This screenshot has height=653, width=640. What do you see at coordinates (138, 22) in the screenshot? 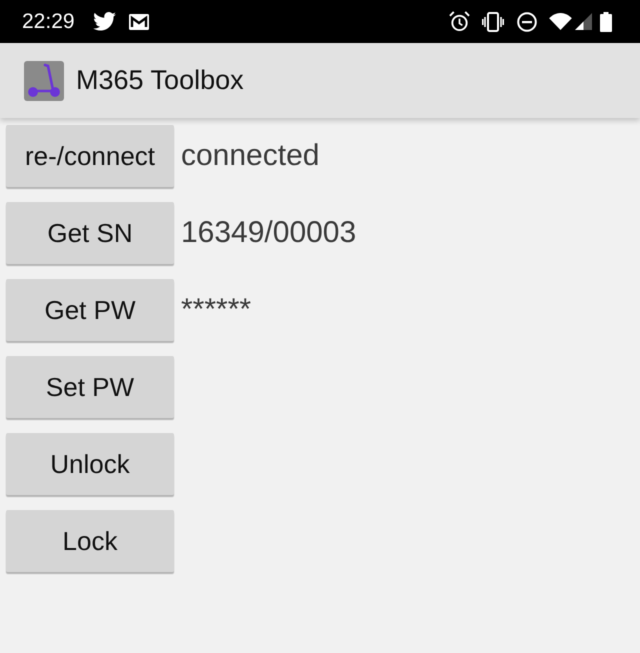
I see `mail-icon` at bounding box center [138, 22].